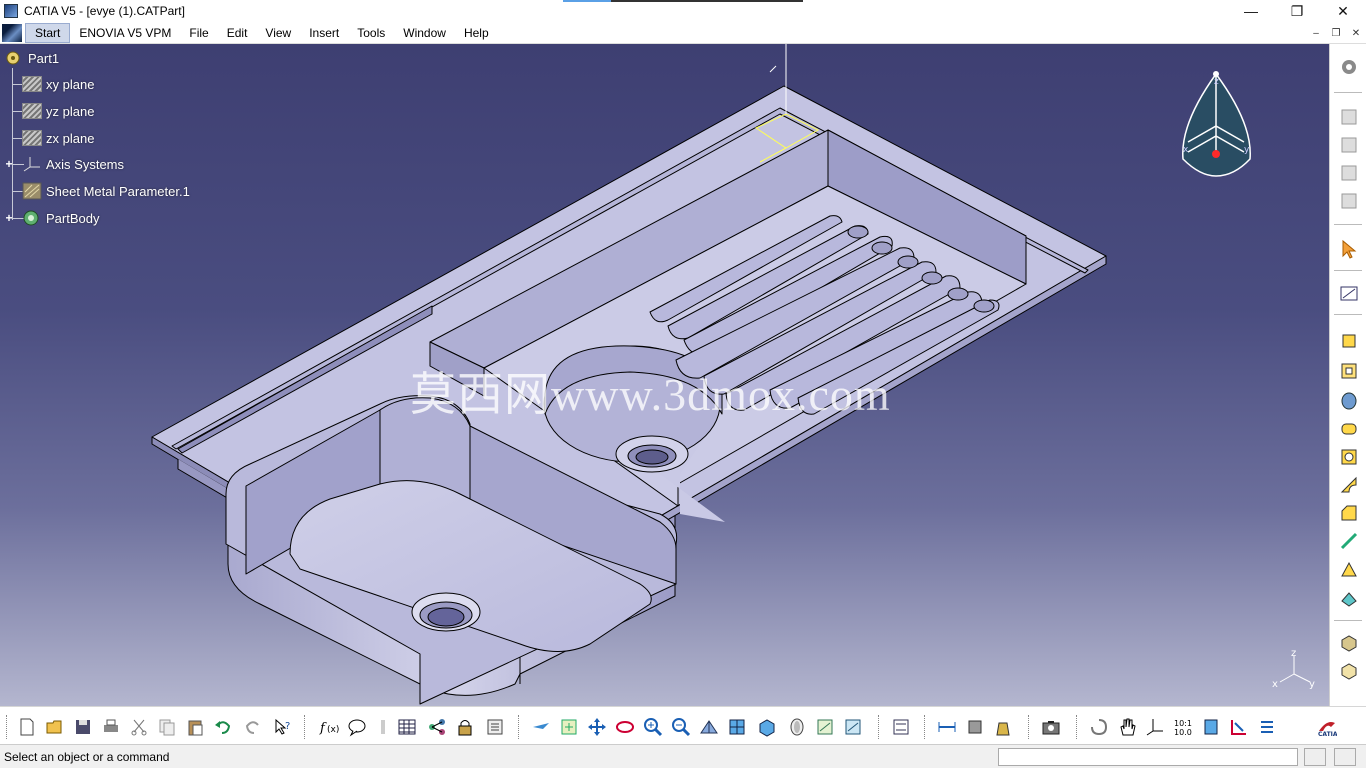  What do you see at coordinates (1267, 727) in the screenshot?
I see `list-icon` at bounding box center [1267, 727].